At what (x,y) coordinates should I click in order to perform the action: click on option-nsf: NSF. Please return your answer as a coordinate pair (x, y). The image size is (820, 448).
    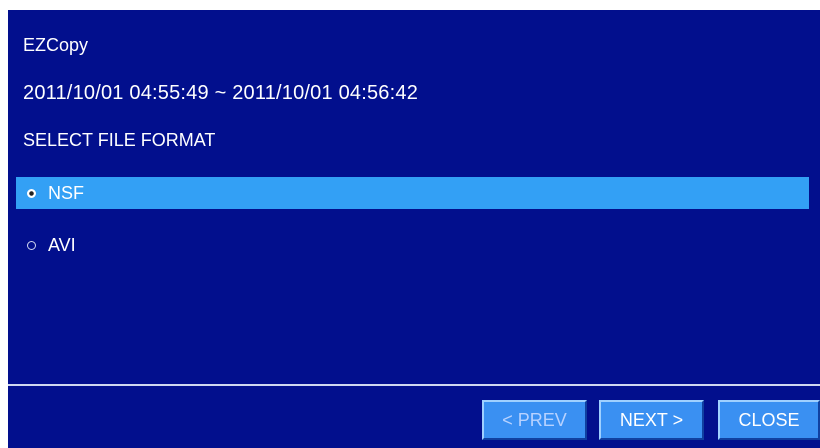
    Looking at the image, I should click on (412, 193).